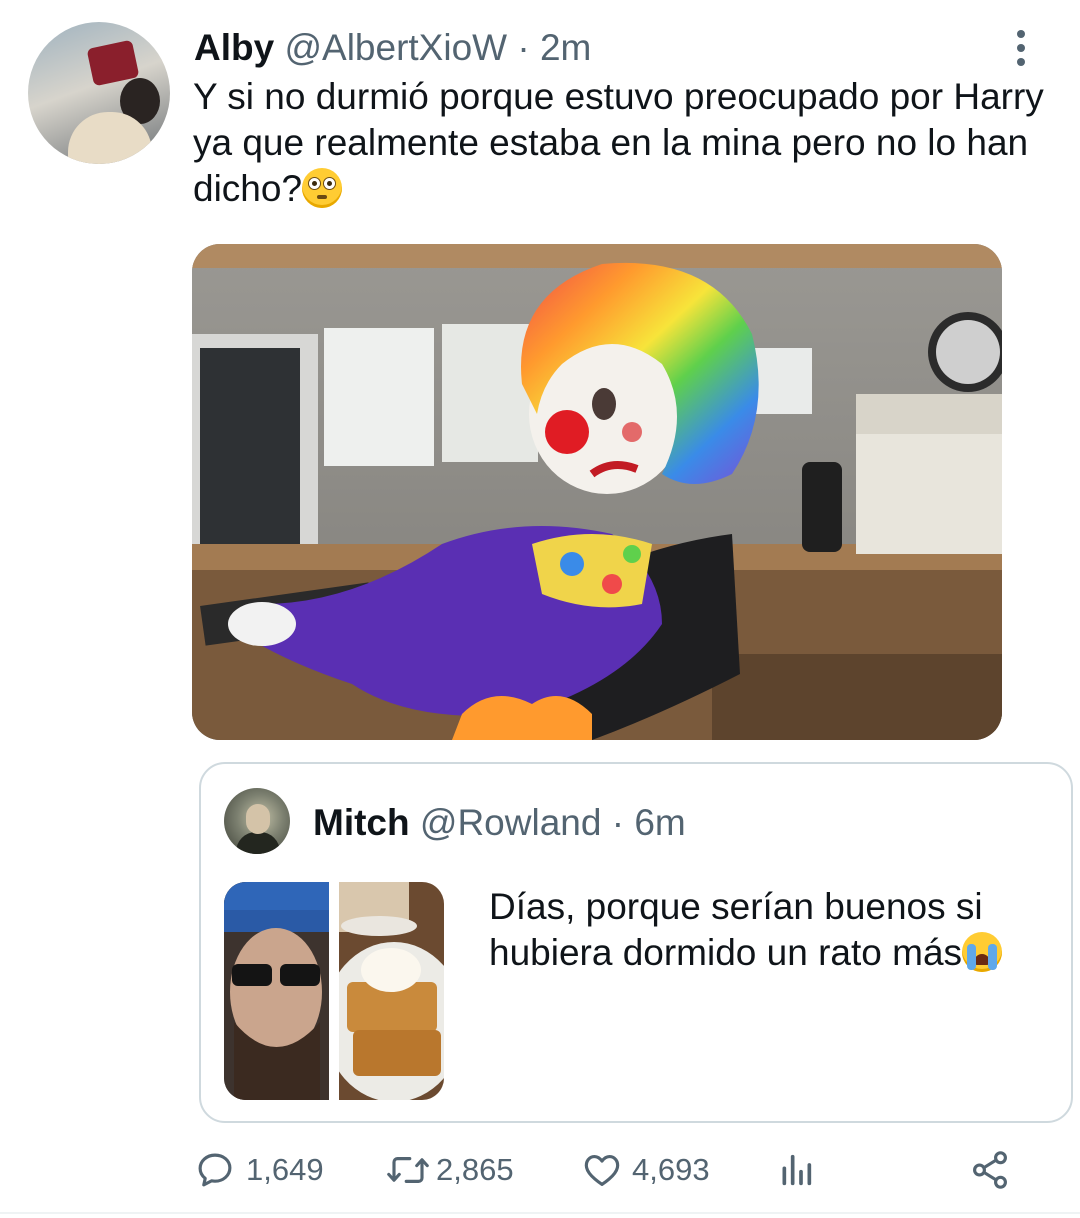 This screenshot has height=1218, width=1080. I want to click on quoted-tweet-header: Mitch @Rowland · 6m, so click(499, 823).